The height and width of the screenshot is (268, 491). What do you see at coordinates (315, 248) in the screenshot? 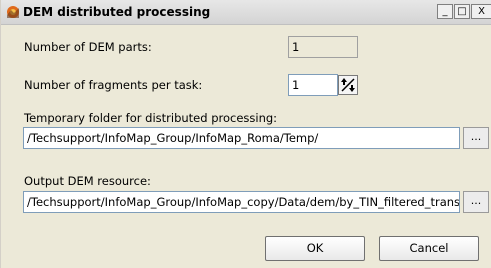
I see `ok-button: OK` at bounding box center [315, 248].